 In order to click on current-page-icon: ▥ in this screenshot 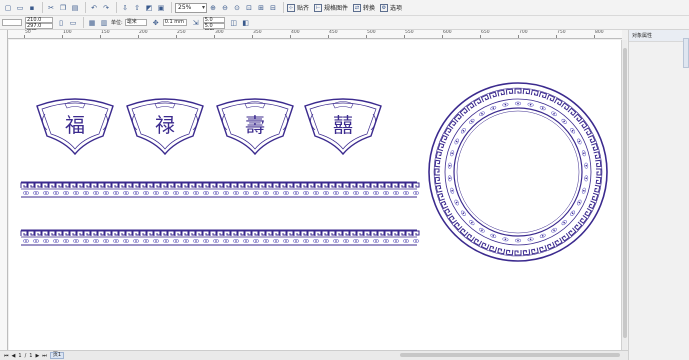, I will do `click(104, 23)`.